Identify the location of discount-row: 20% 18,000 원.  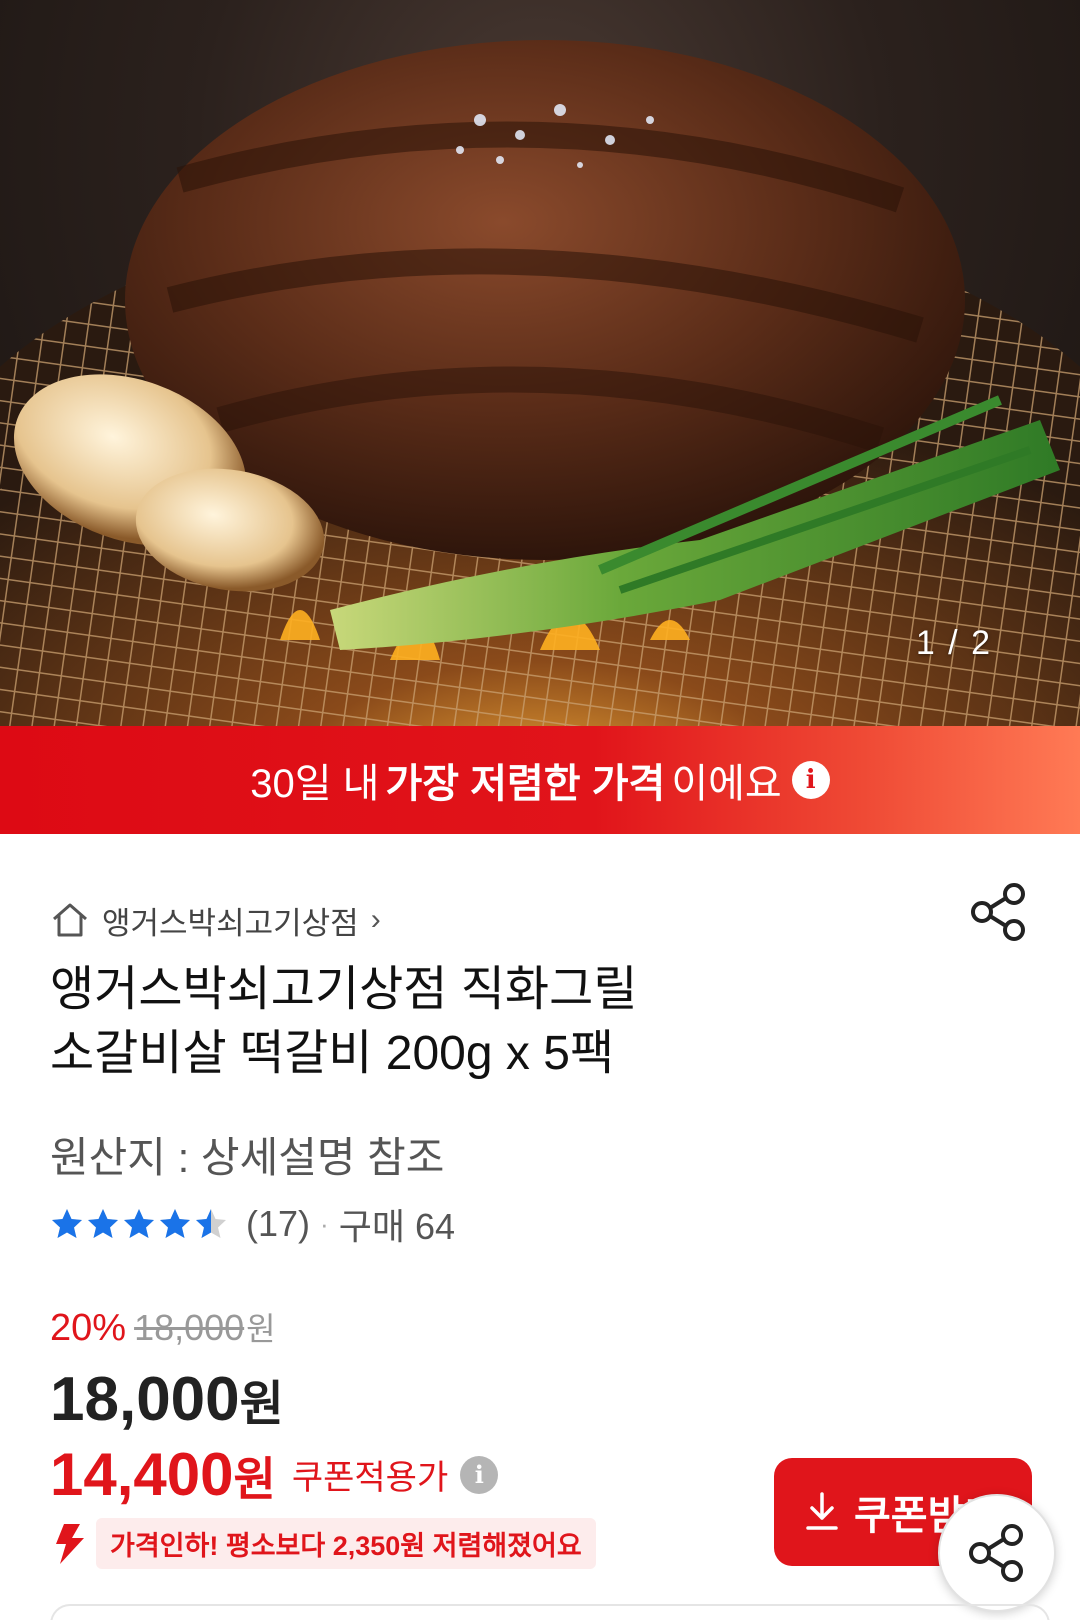
(163, 1327).